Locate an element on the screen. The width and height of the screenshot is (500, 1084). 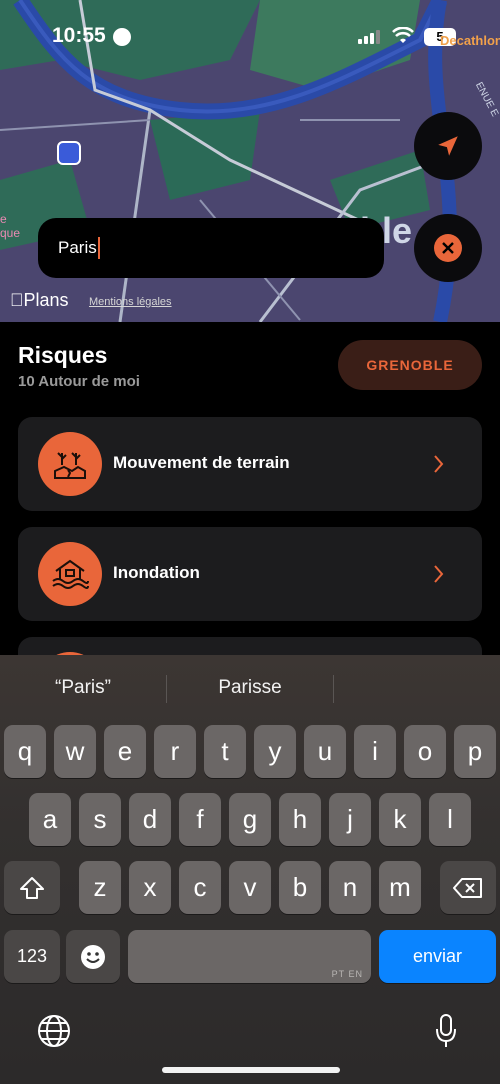
emoji-icon is located at coordinates (93, 956).